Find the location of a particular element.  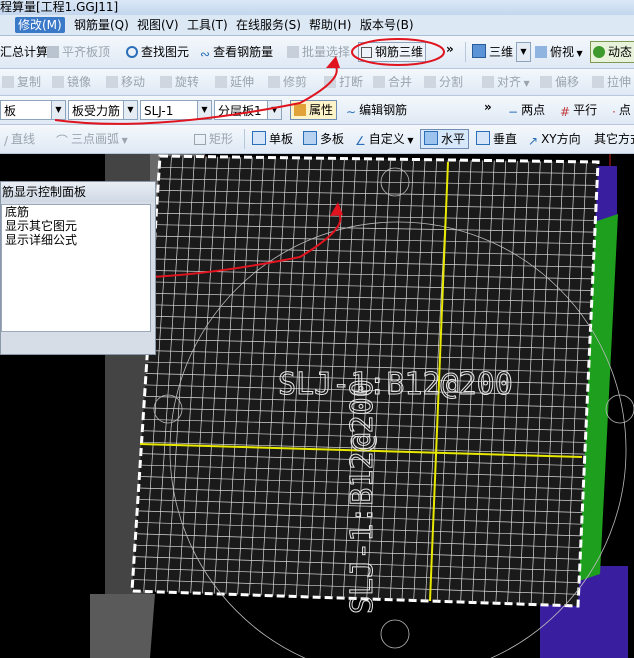

merge-label: 合并 is located at coordinates (400, 82).